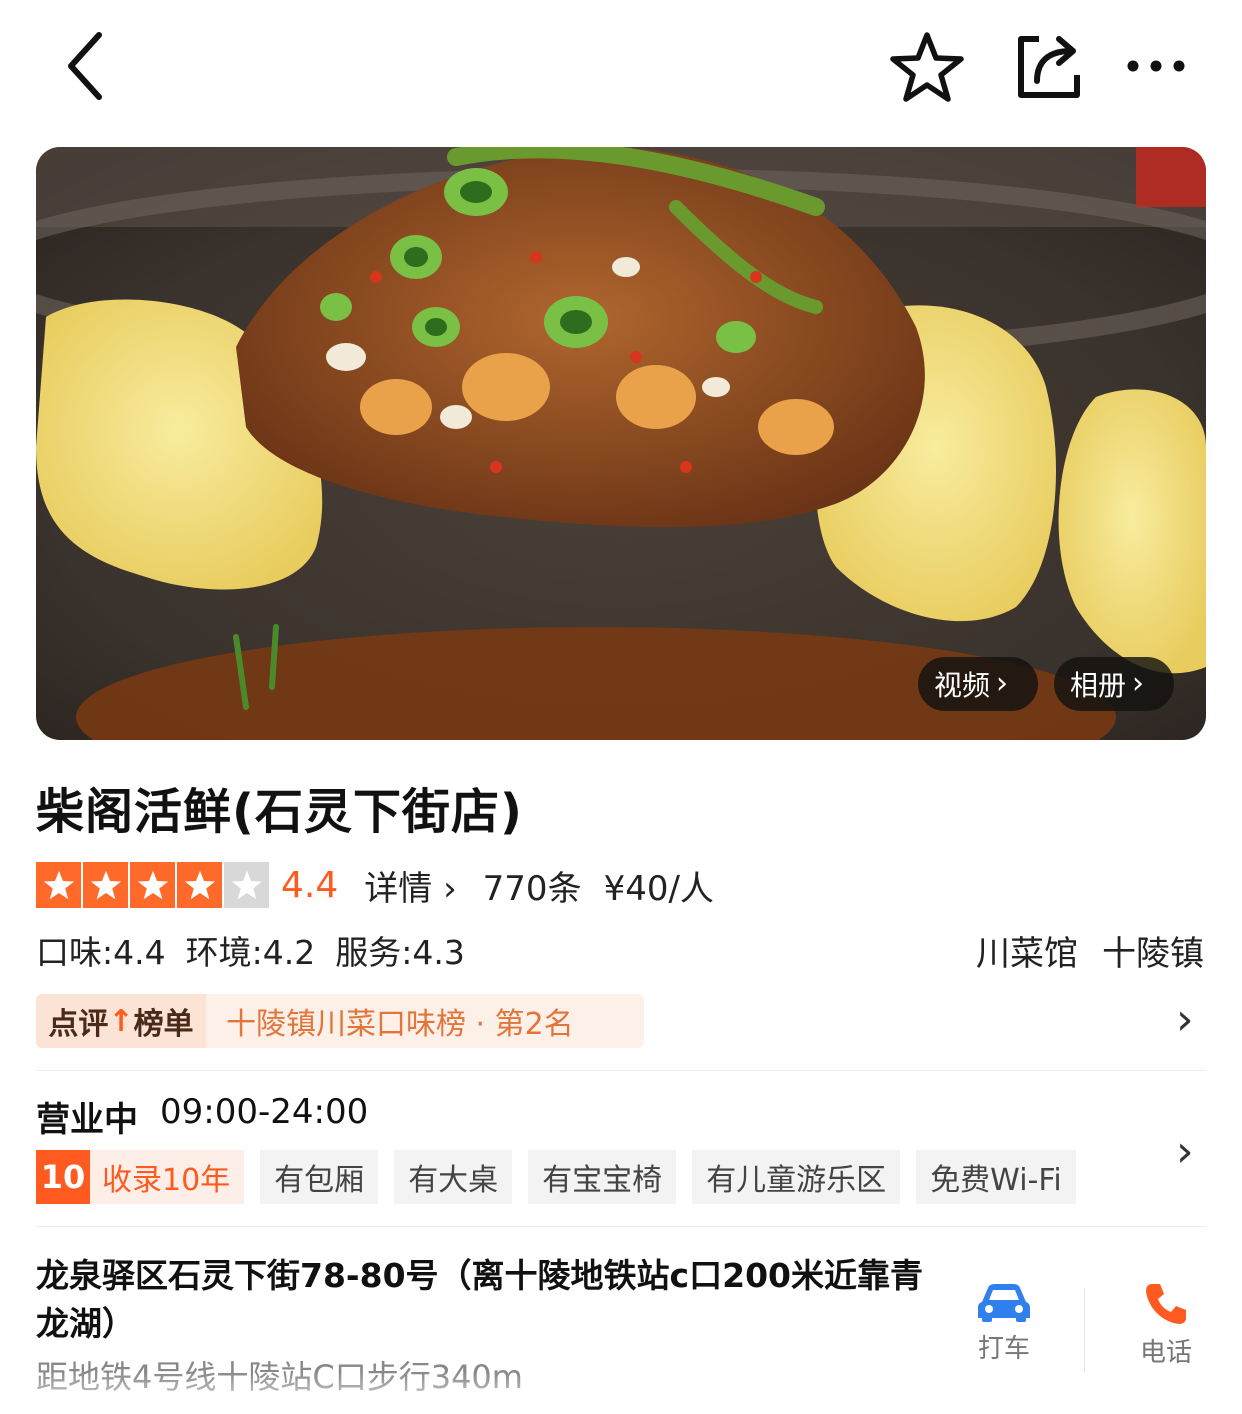 This screenshot has width=1242, height=1414. Describe the element at coordinates (279, 812) in the screenshot. I see `shop-name: 柴阁活鲜(石灵下街店)` at that location.